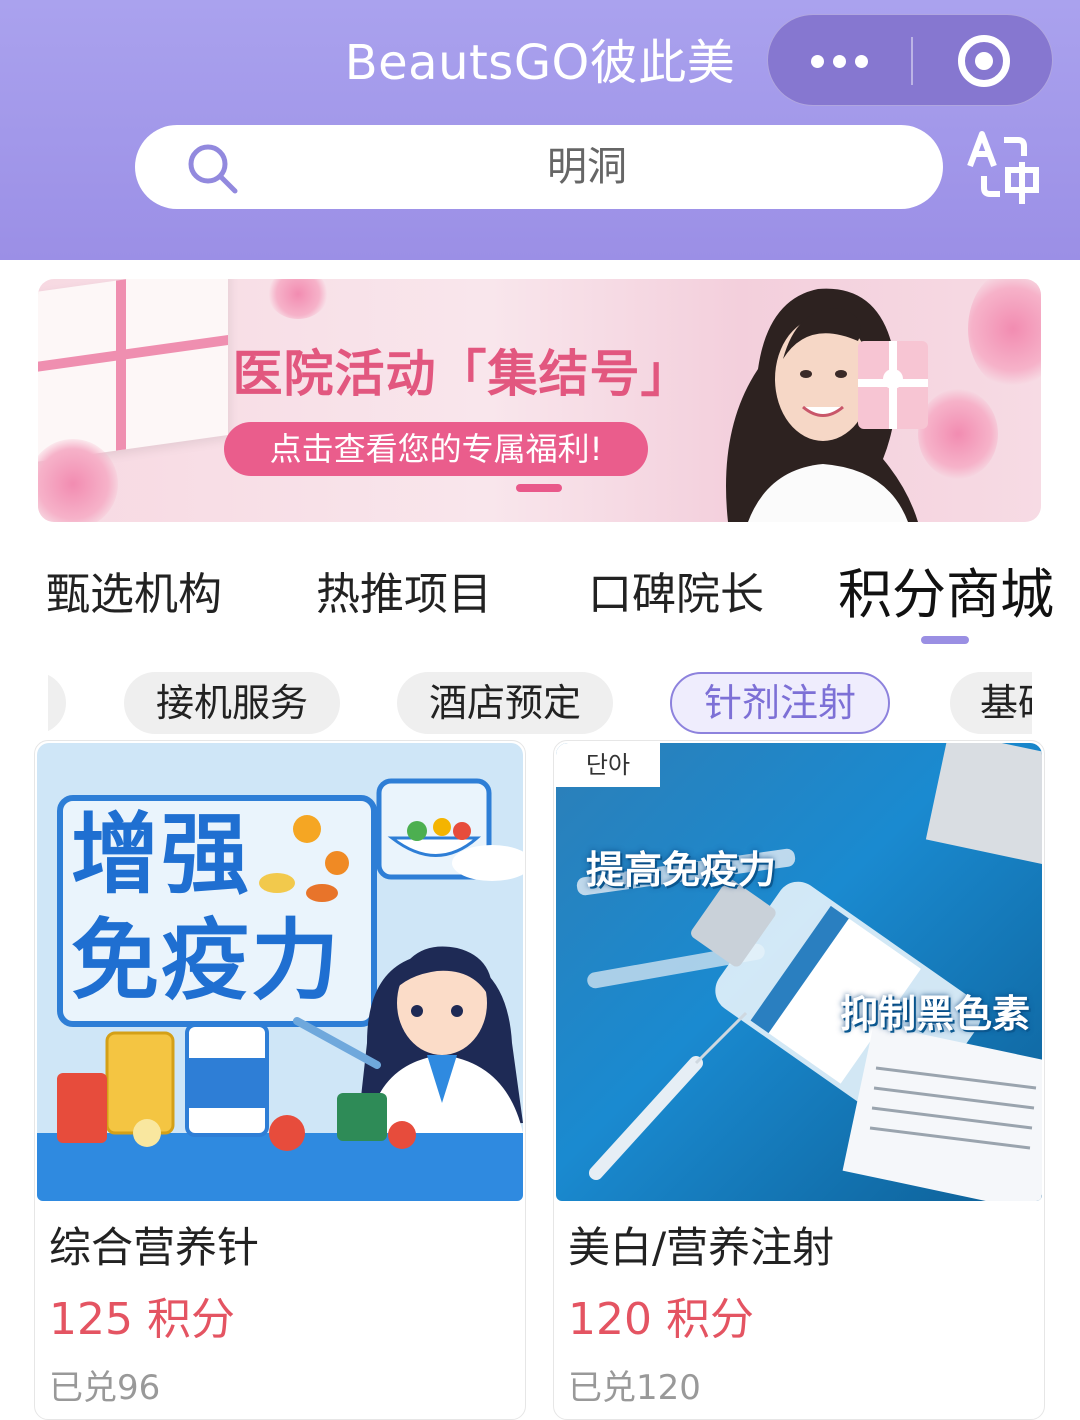  What do you see at coordinates (133, 371) in the screenshot?
I see `gift-box-image` at bounding box center [133, 371].